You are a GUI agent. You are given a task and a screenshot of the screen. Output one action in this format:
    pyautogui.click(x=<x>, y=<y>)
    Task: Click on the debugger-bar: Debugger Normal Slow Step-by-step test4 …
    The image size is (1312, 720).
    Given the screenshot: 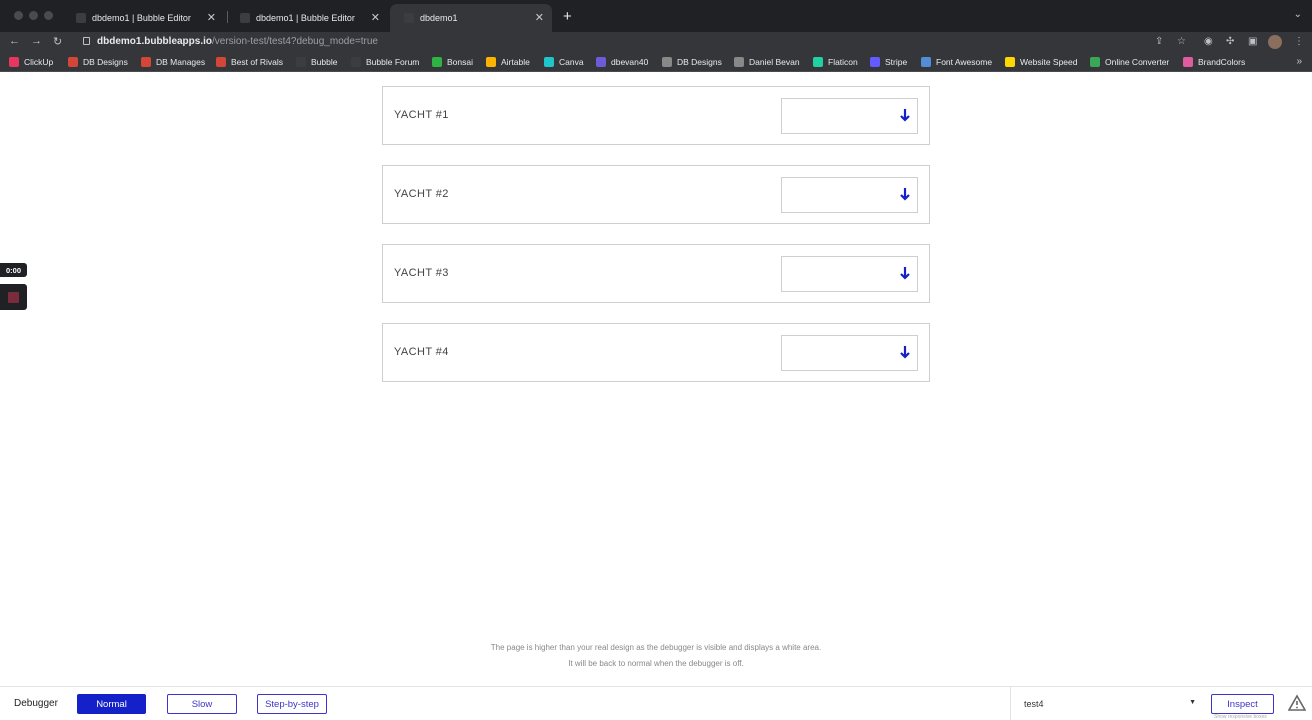 What is the action you would take?
    pyautogui.click(x=656, y=703)
    